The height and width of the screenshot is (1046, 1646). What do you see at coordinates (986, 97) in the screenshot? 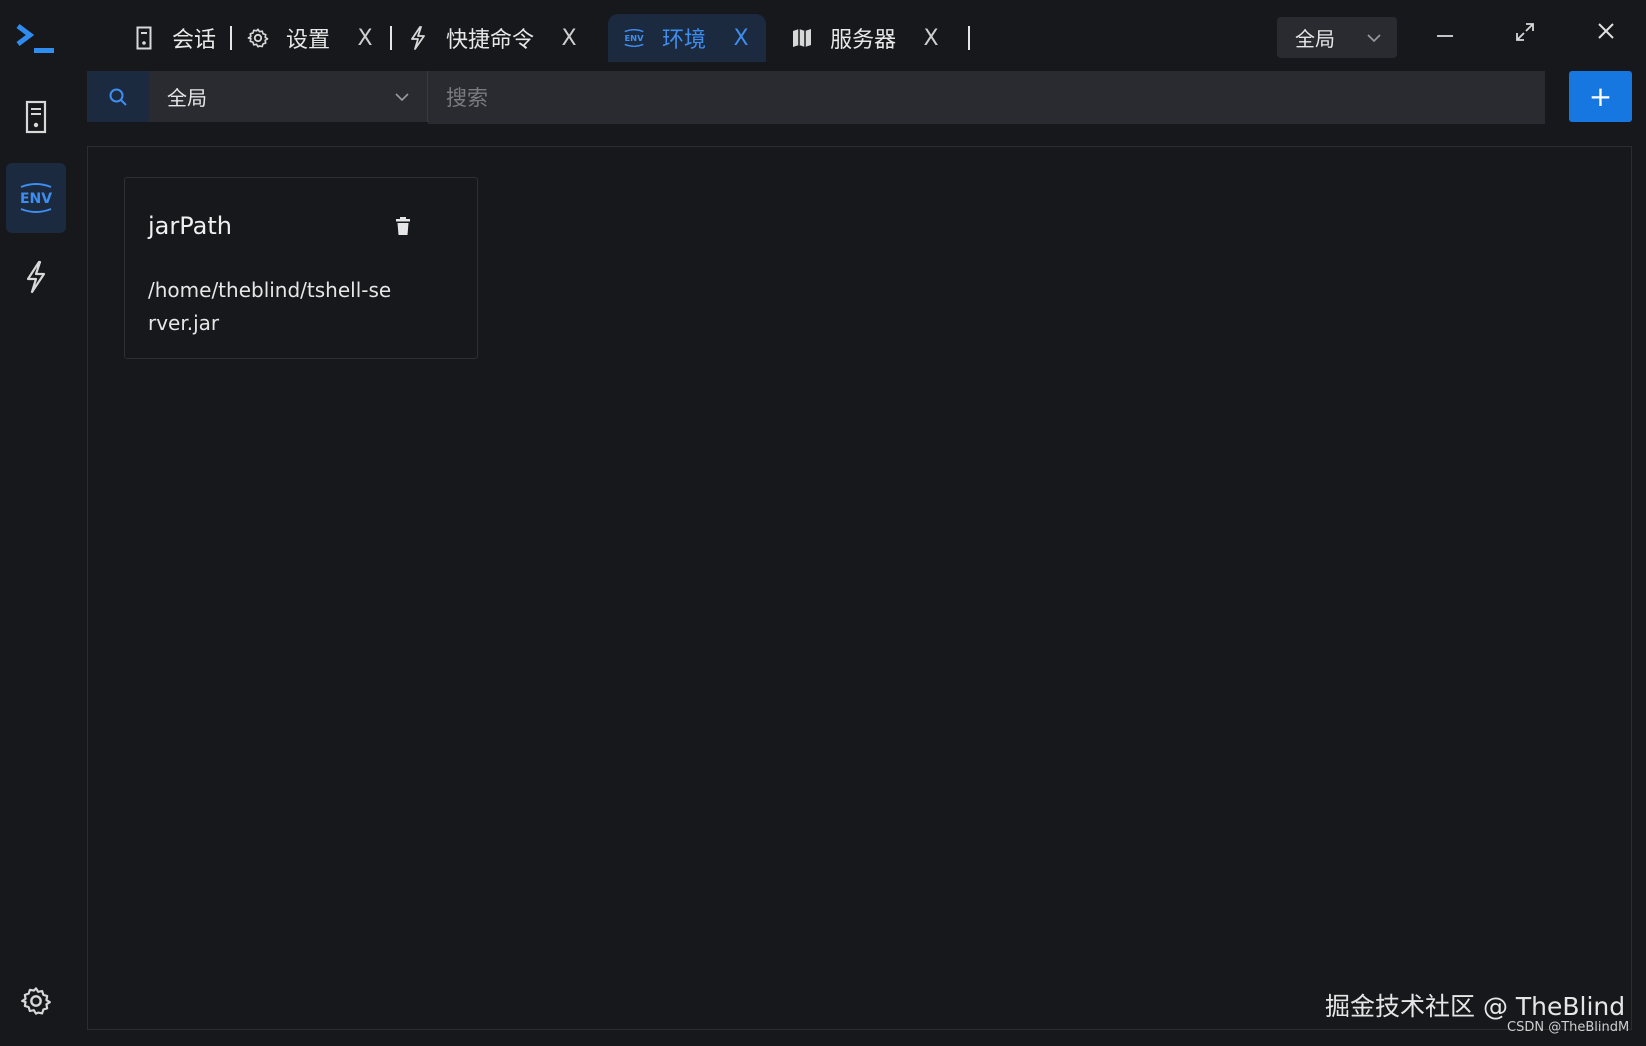
I see `search-input` at bounding box center [986, 97].